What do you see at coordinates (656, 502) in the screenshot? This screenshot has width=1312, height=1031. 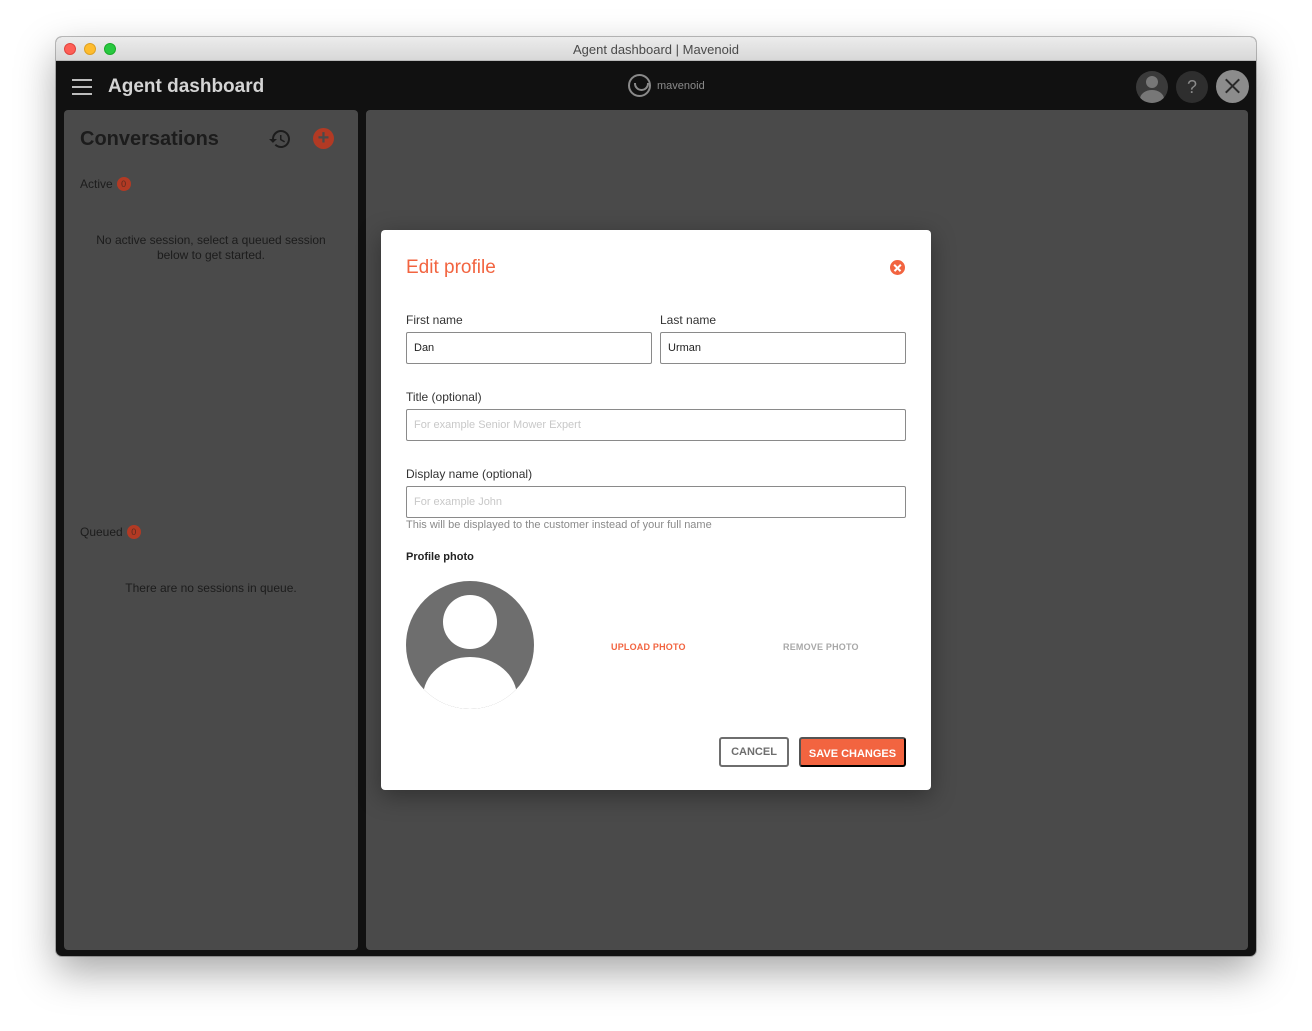 I see `display-name-field` at bounding box center [656, 502].